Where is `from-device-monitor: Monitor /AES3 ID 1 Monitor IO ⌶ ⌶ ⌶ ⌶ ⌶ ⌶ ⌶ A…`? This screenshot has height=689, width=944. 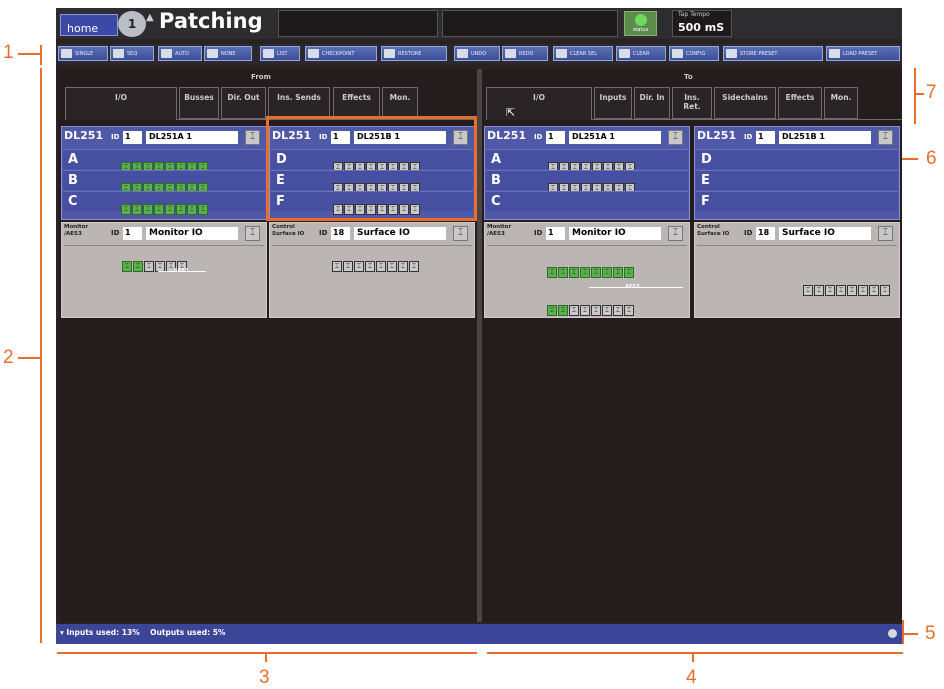
from-device-monitor: Monitor /AES3 ID 1 Monitor IO ⌶ ⌶ ⌶ ⌶ ⌶ ⌶ ⌶ A… is located at coordinates (164, 270).